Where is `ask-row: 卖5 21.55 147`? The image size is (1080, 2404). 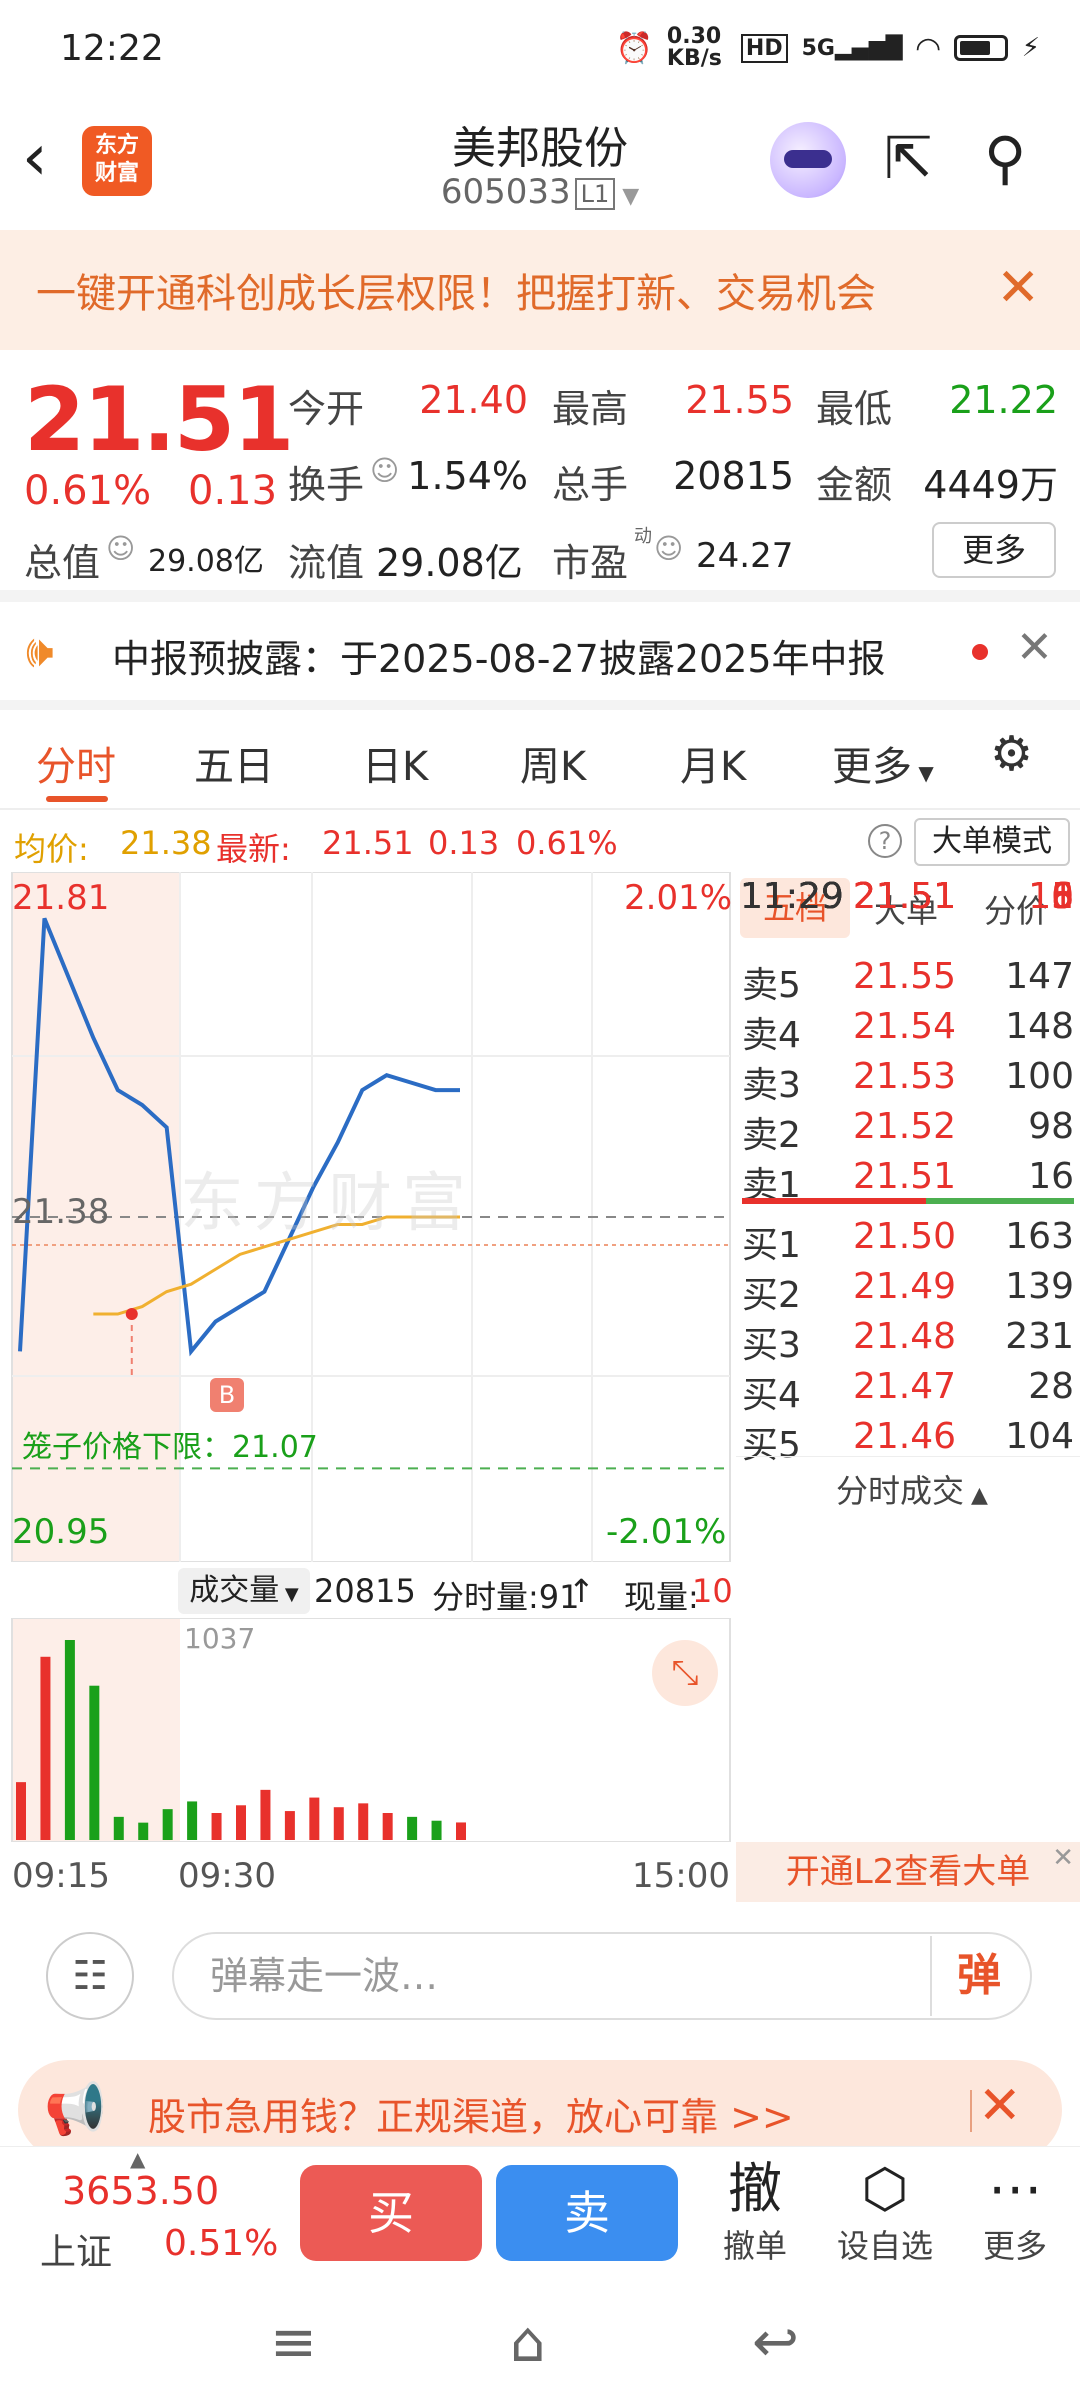 ask-row: 卖5 21.55 147 is located at coordinates (908, 979).